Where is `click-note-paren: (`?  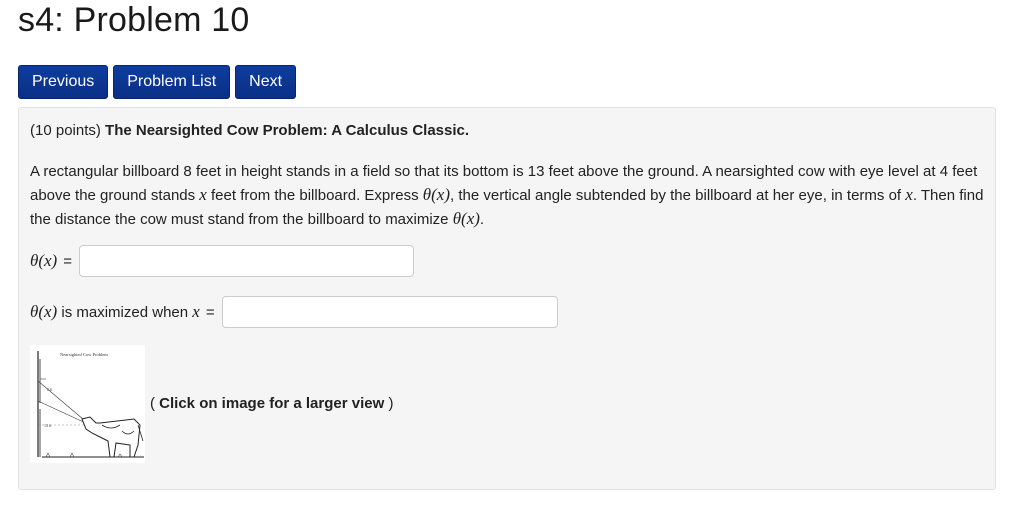
click-note-paren: ( is located at coordinates (152, 403).